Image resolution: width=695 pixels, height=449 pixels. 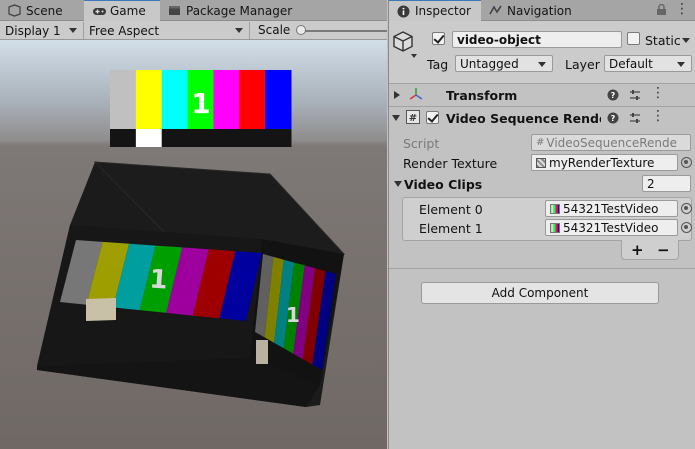 What do you see at coordinates (495, 10) in the screenshot?
I see `navigation-icon` at bounding box center [495, 10].